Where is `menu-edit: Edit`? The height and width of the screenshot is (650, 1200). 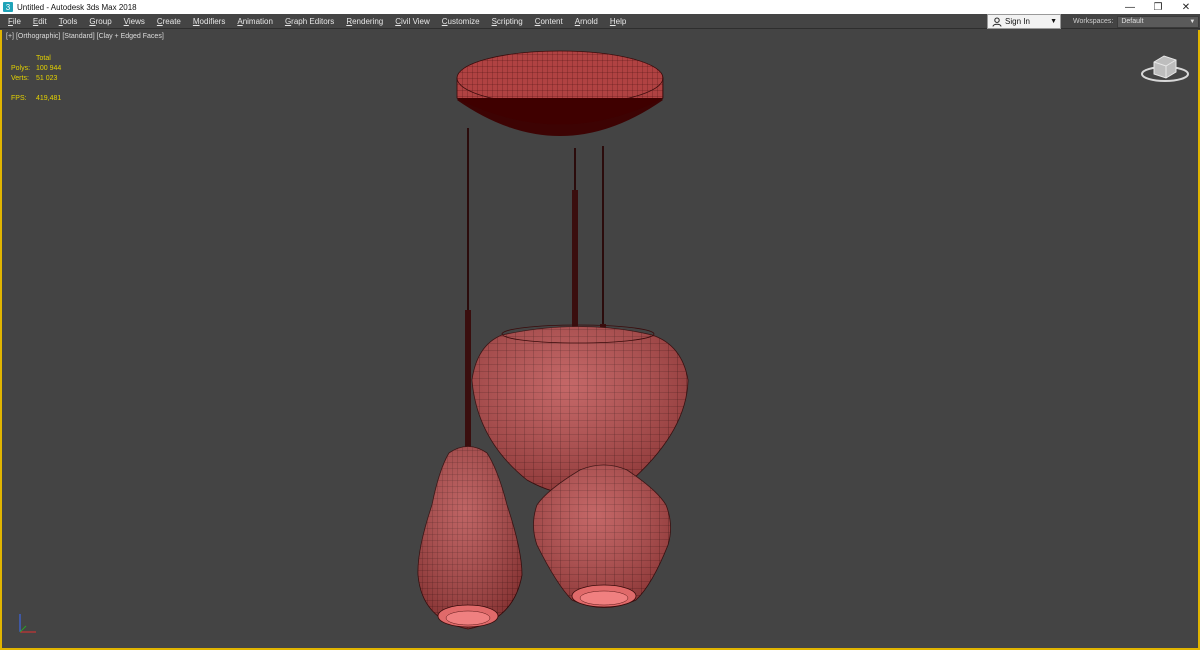 menu-edit: Edit is located at coordinates (40, 21).